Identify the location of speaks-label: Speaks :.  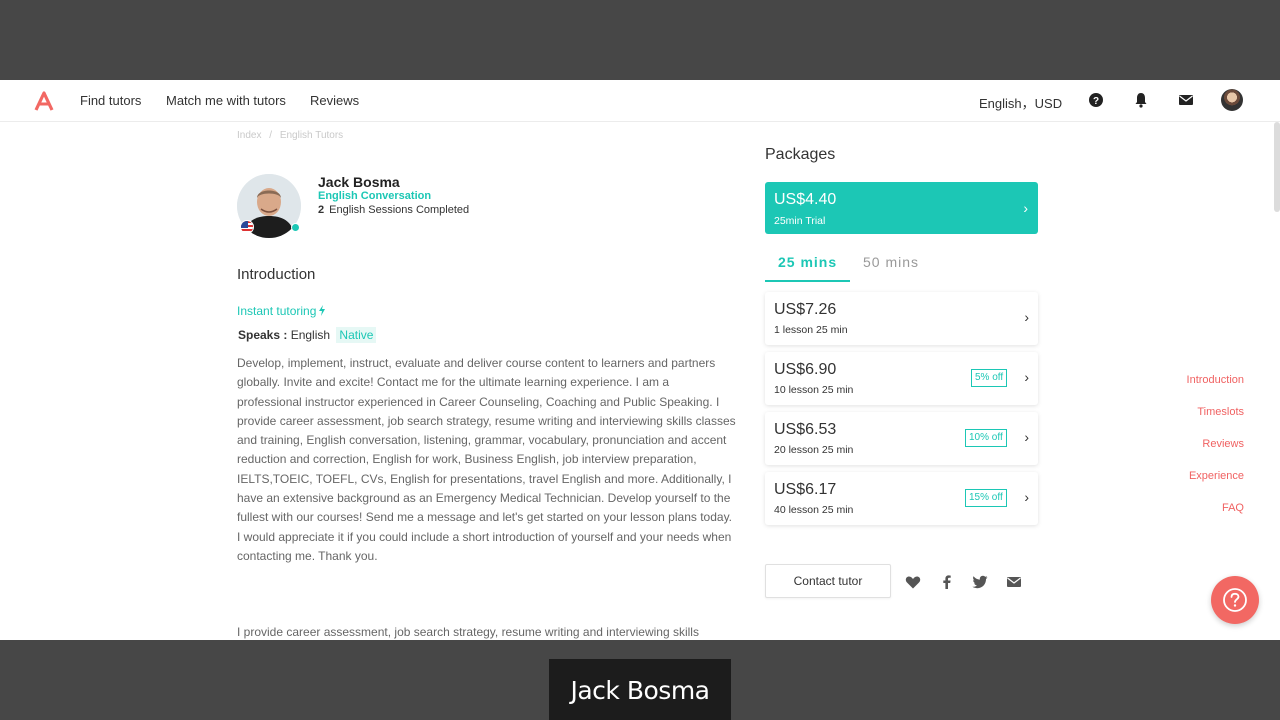
(263, 335).